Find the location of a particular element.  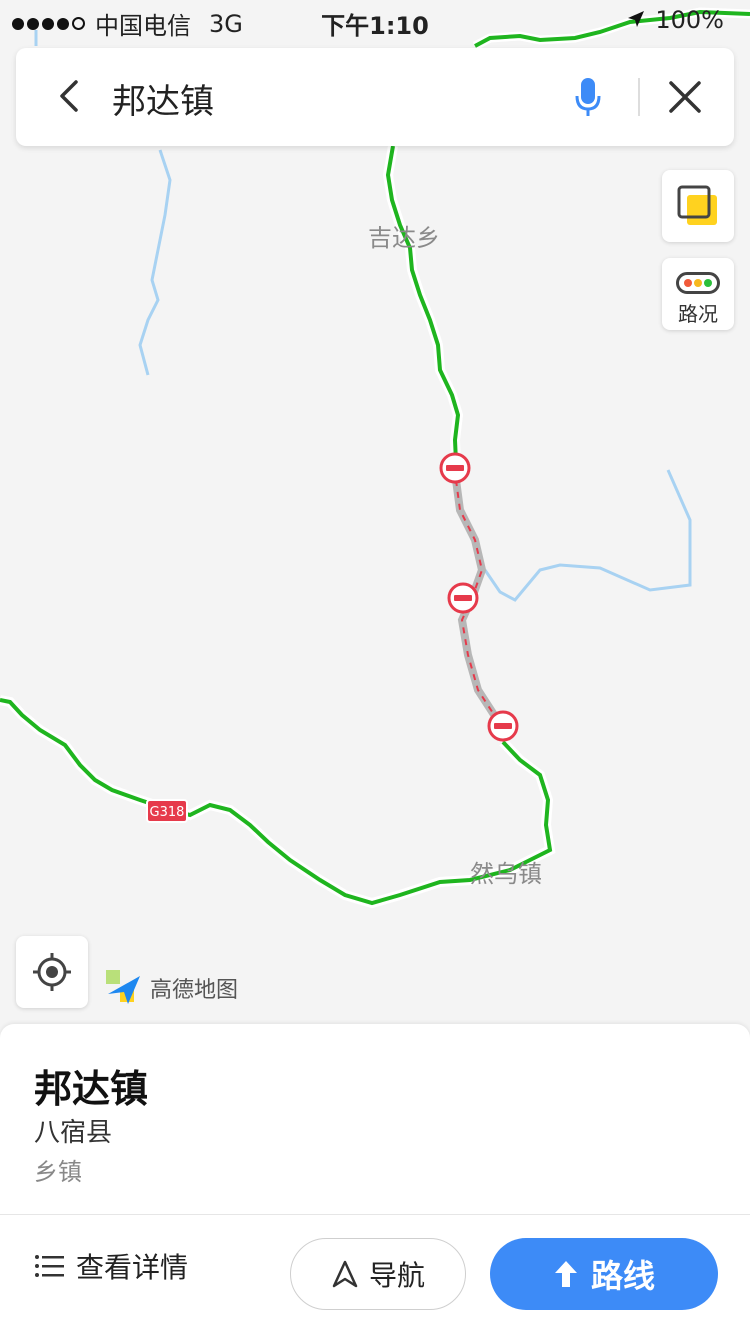

details-label: 查看详情 is located at coordinates (132, 1267).